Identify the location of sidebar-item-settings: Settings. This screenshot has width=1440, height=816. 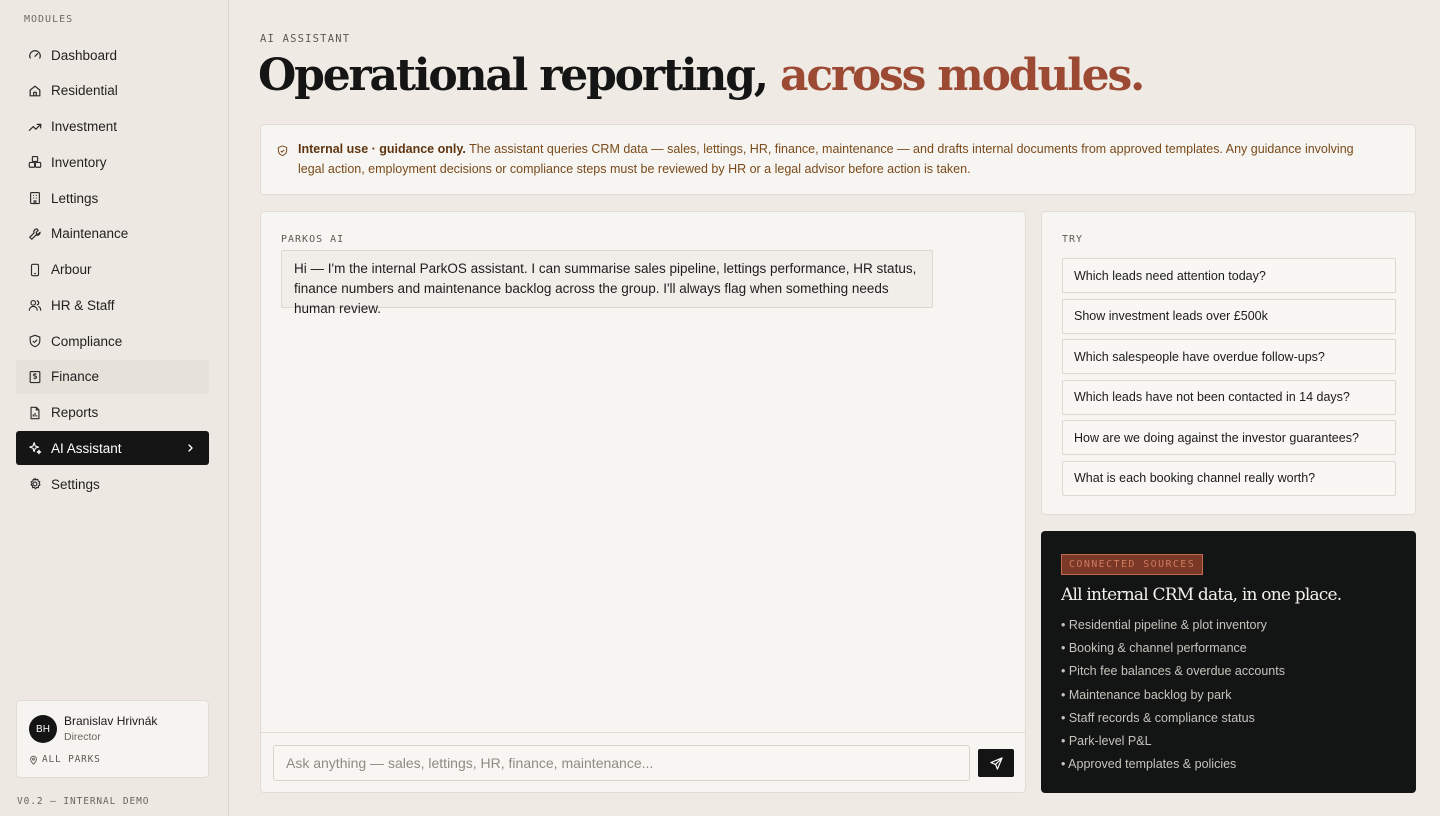
(112, 484).